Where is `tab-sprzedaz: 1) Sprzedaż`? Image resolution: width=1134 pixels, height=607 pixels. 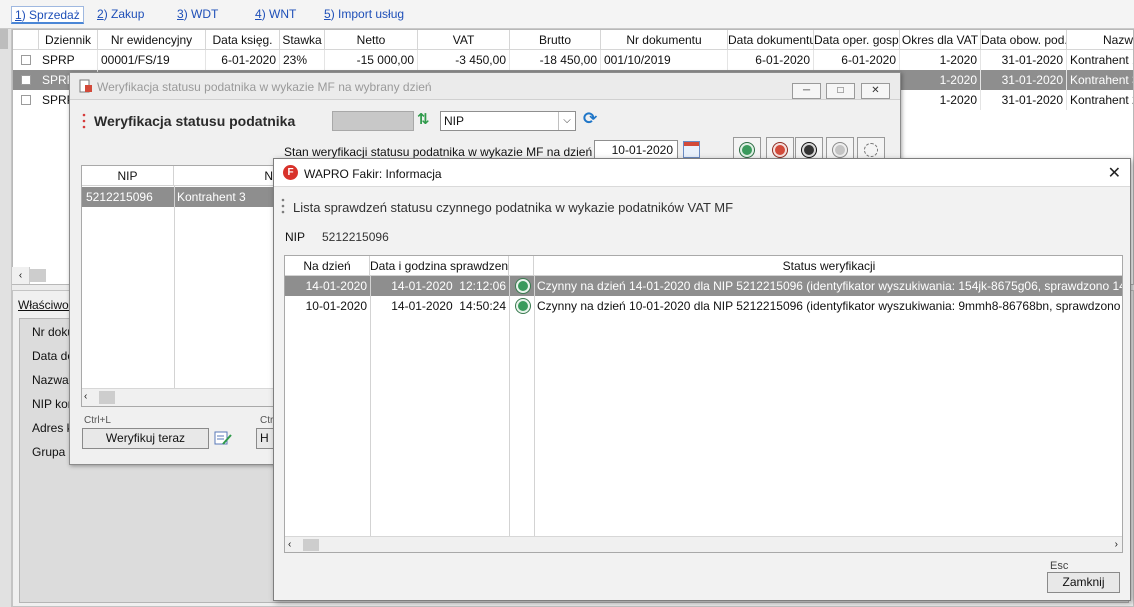
tab-sprzedaz: 1) Sprzedaż is located at coordinates (47, 15).